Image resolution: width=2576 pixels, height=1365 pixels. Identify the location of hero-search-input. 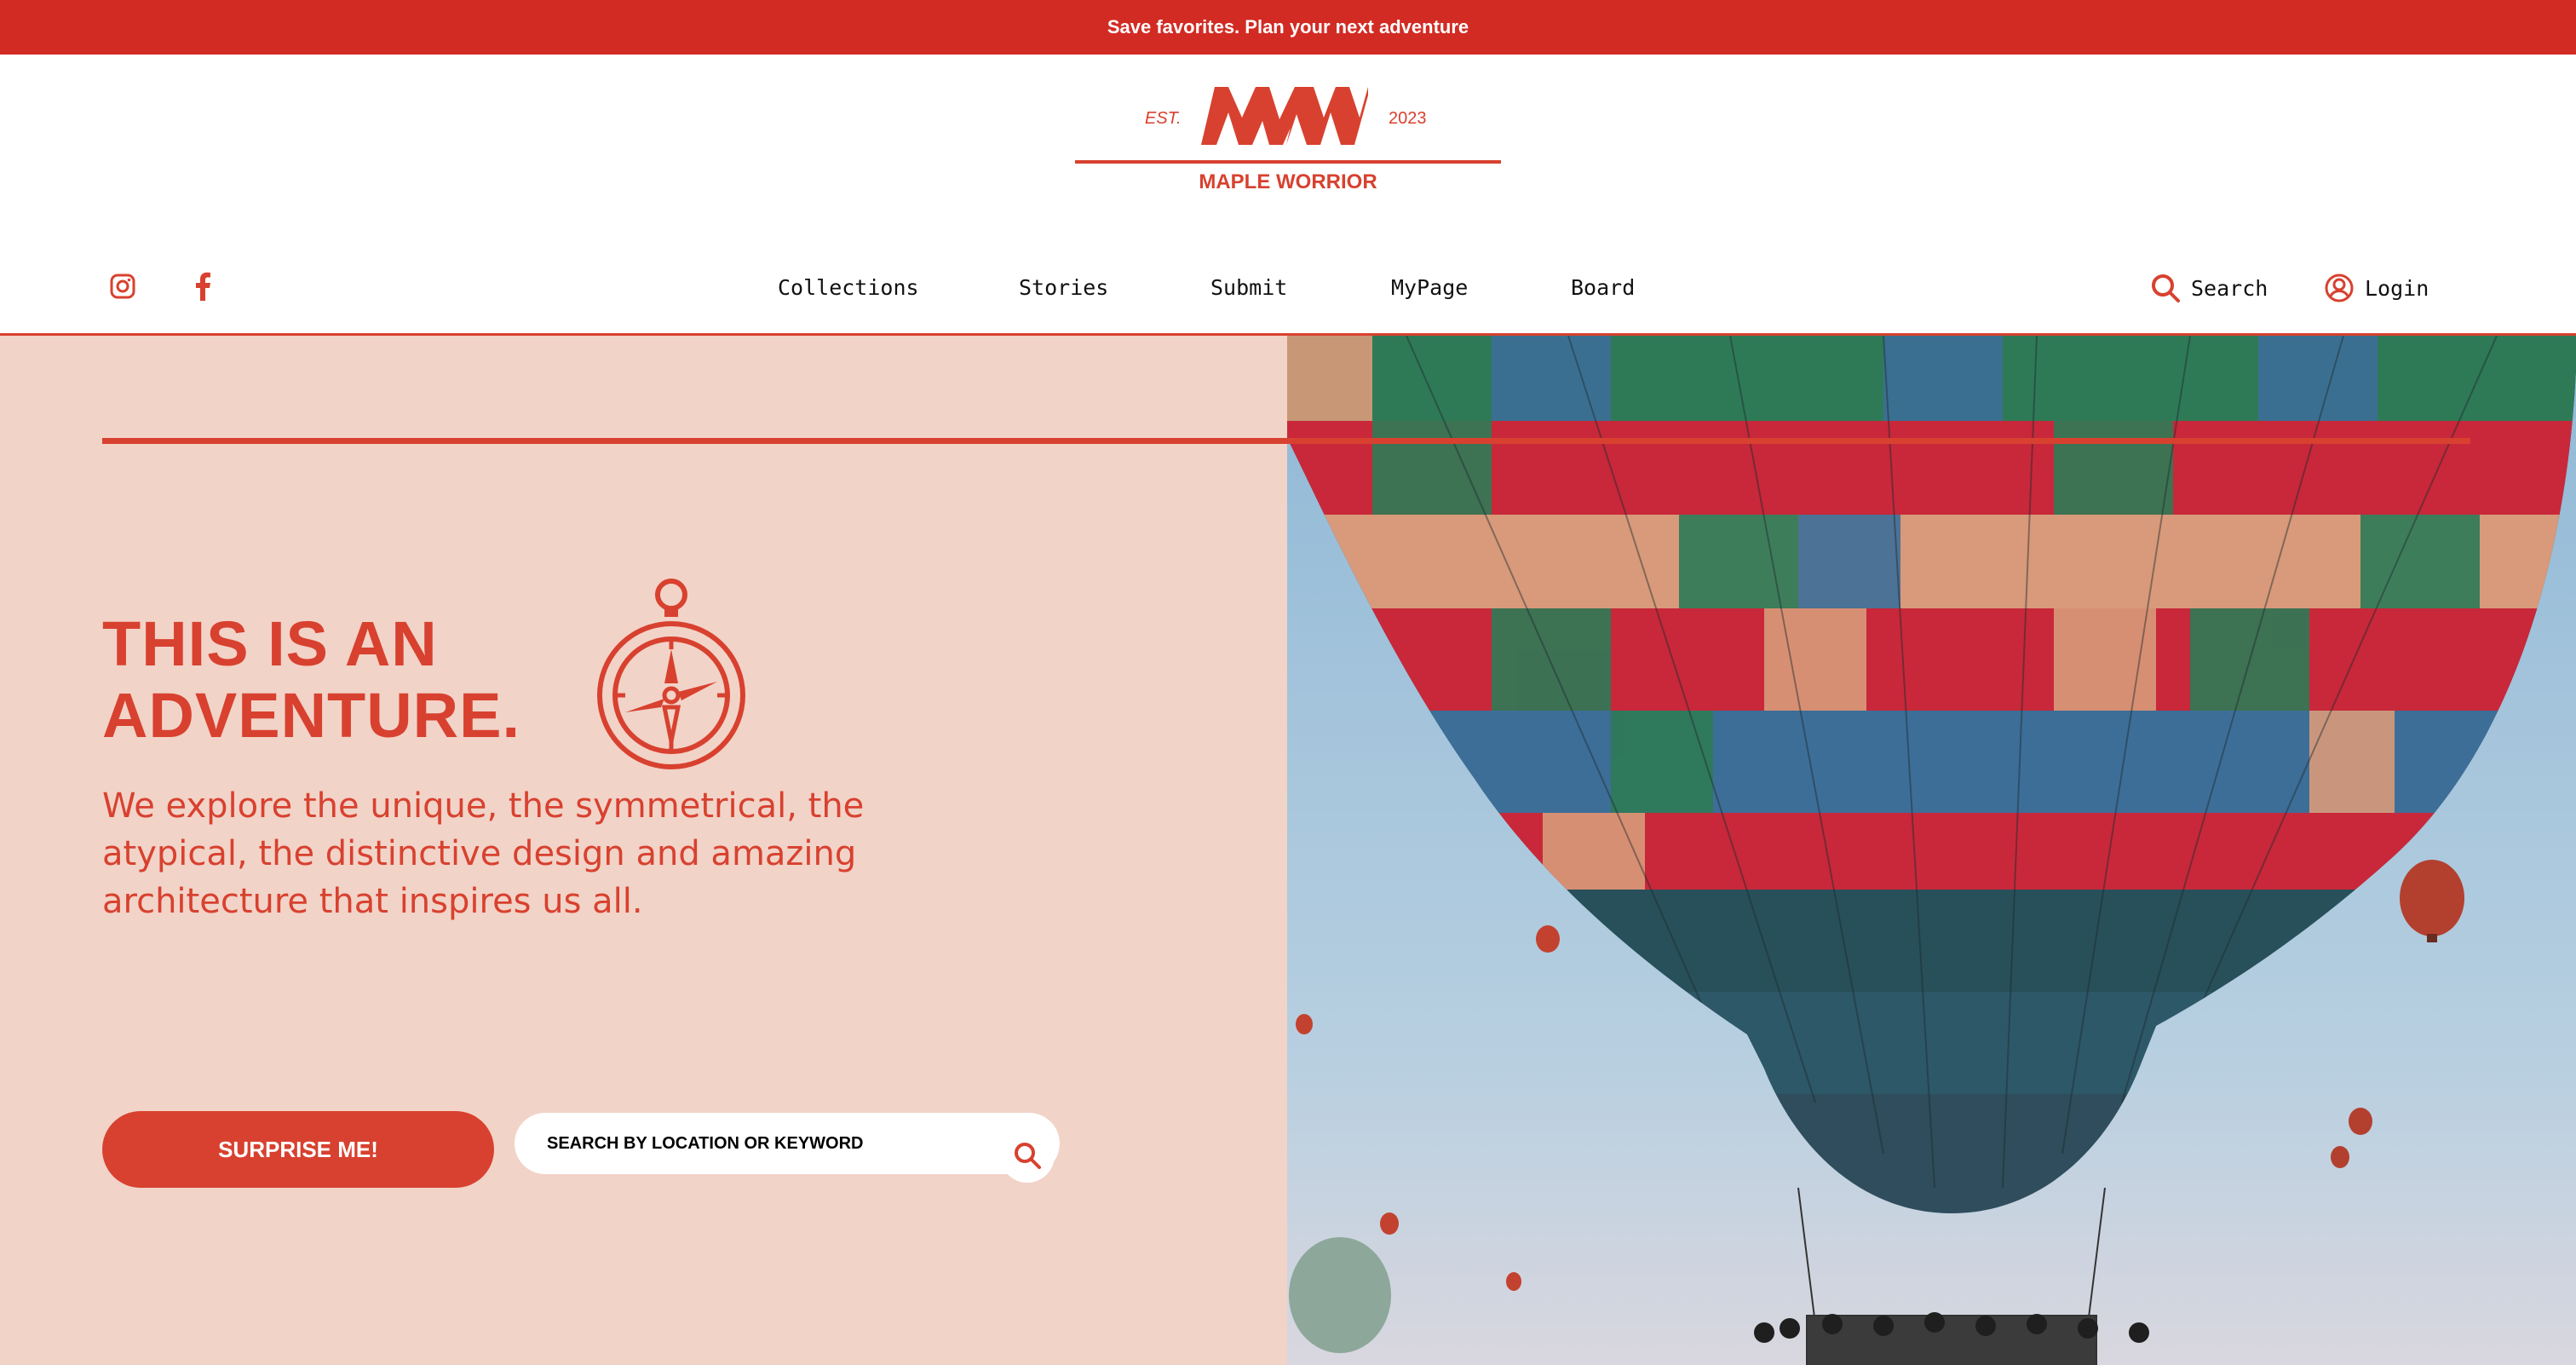
(769, 1143).